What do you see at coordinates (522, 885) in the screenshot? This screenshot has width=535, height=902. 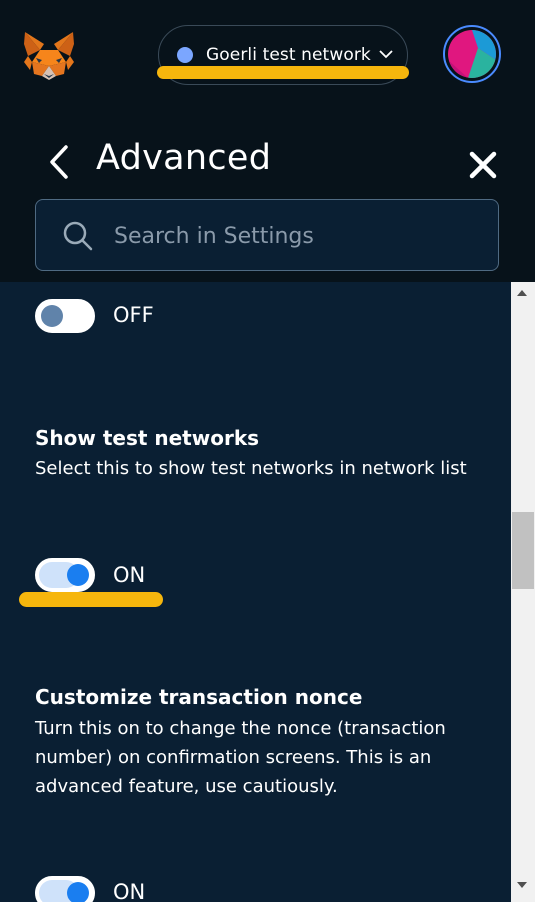 I see `scroll-down-arrow-icon` at bounding box center [522, 885].